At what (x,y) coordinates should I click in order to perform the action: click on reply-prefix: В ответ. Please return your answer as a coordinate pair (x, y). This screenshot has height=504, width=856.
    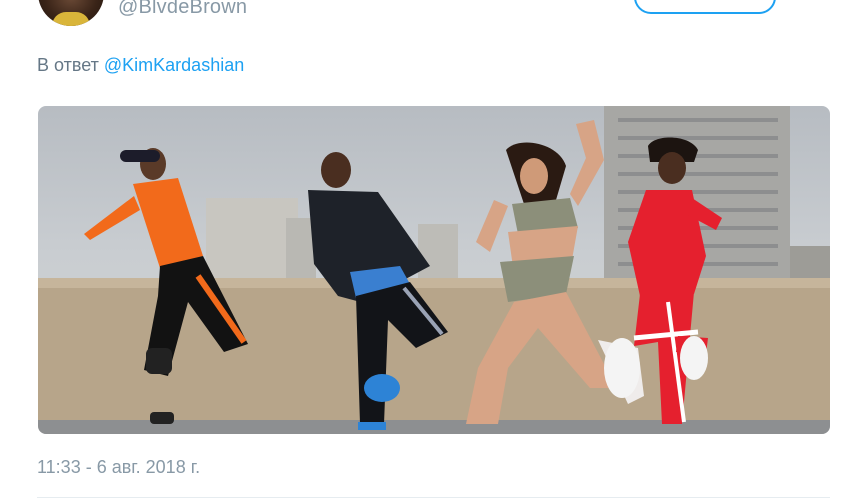
    Looking at the image, I should click on (70, 65).